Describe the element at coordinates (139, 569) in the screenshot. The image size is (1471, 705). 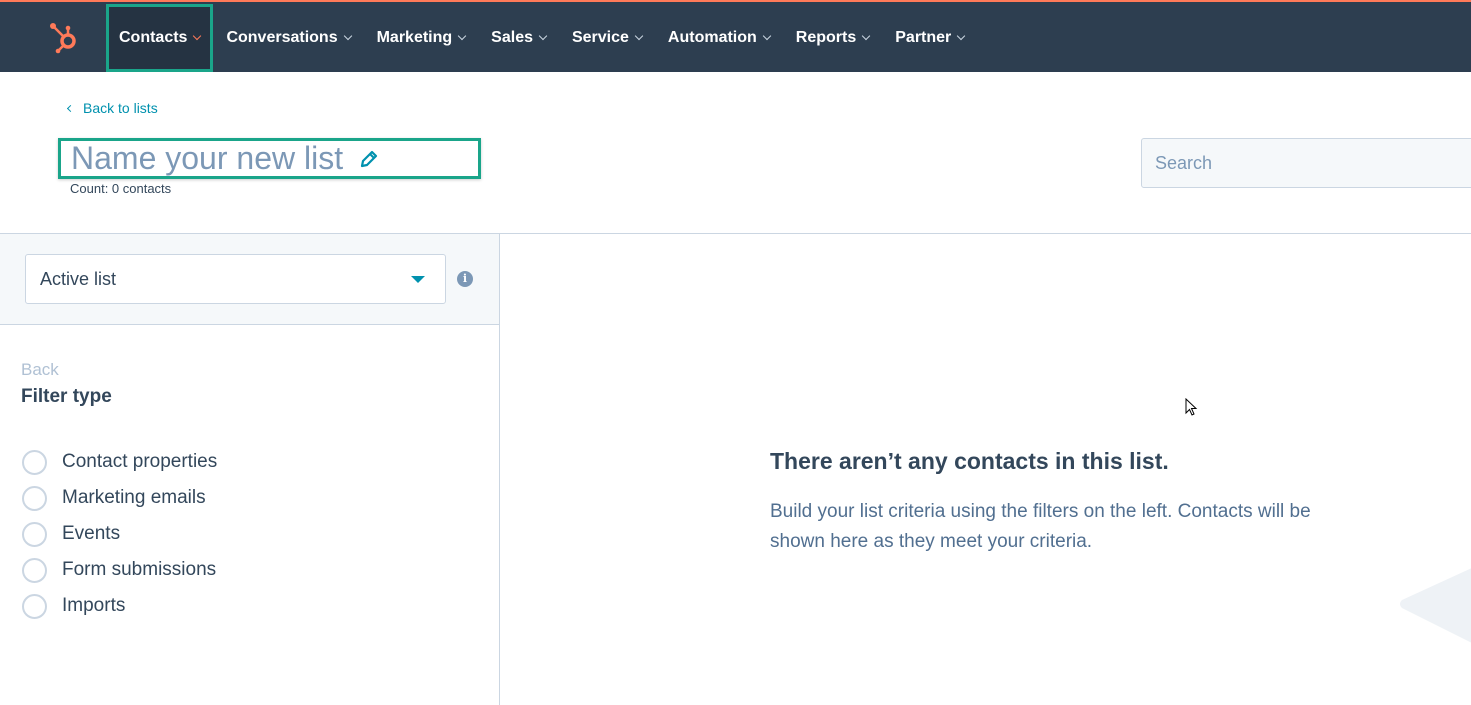
I see `radio-label: Form submissions` at that location.